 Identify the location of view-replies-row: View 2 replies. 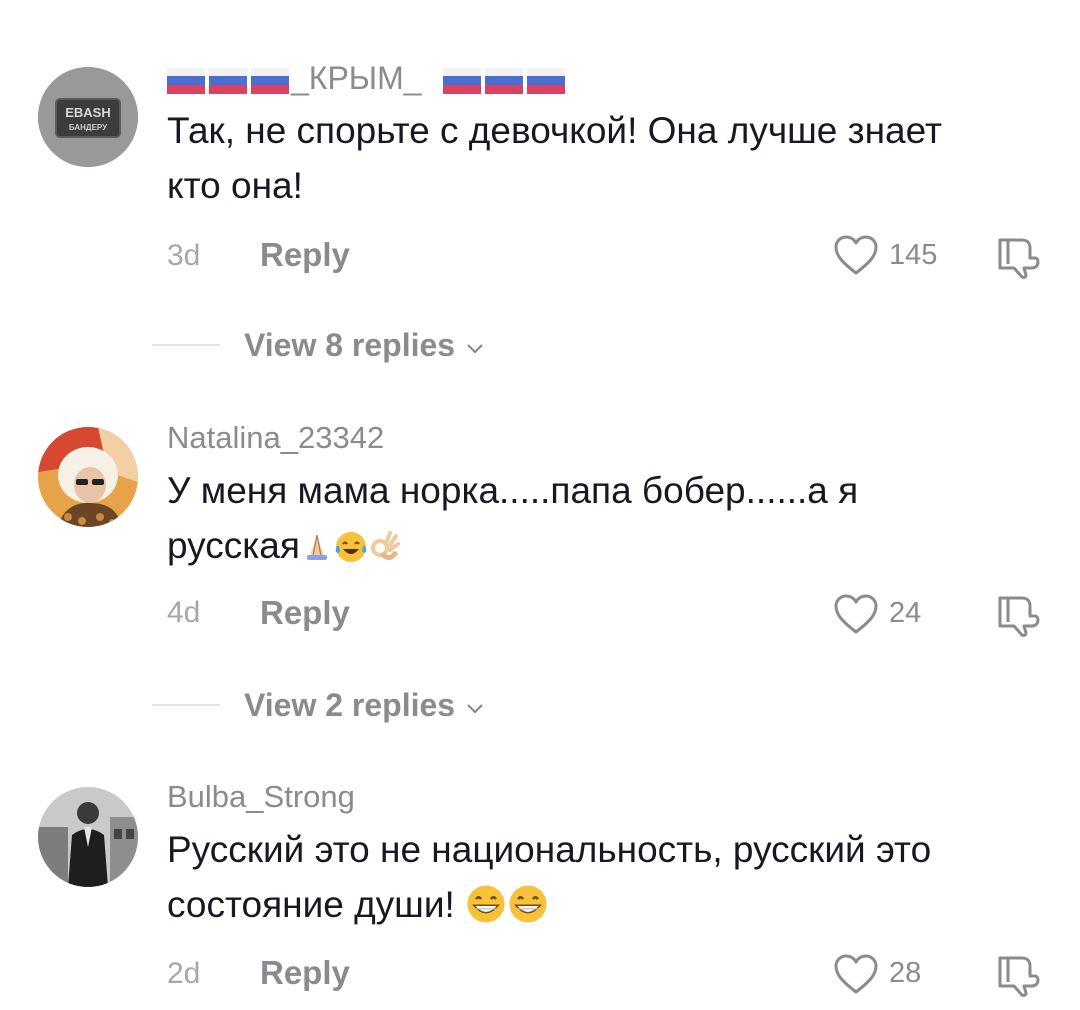
(540, 705).